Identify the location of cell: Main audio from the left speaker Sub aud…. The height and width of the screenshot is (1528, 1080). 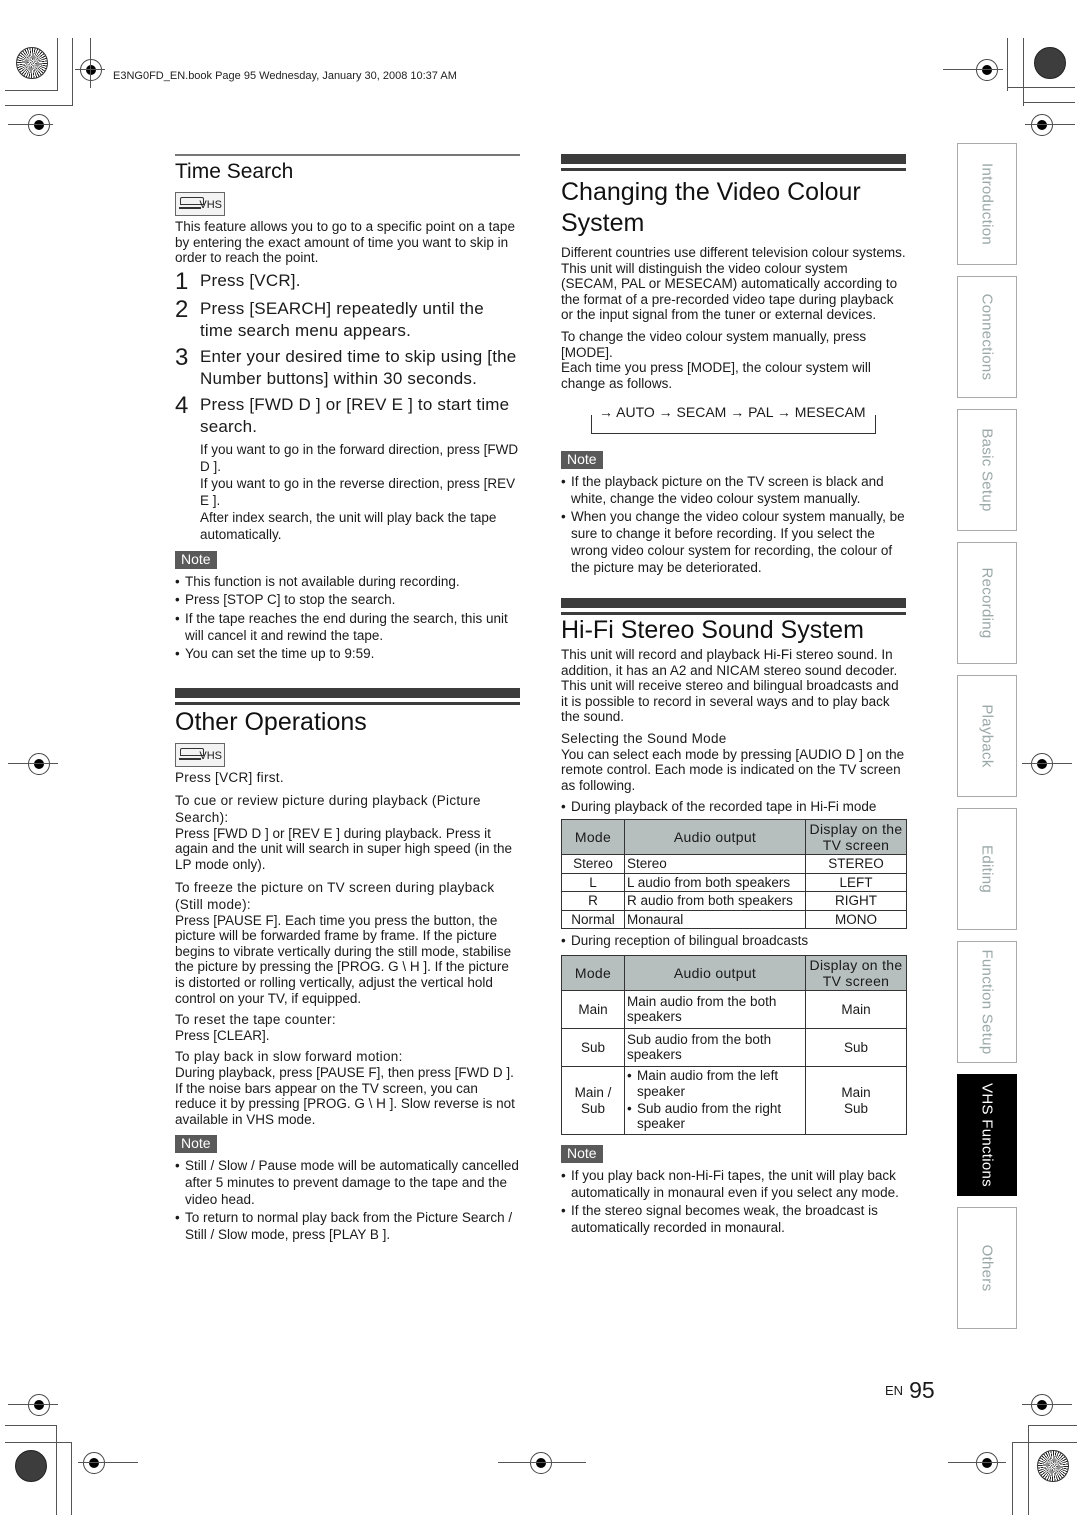
(715, 1100).